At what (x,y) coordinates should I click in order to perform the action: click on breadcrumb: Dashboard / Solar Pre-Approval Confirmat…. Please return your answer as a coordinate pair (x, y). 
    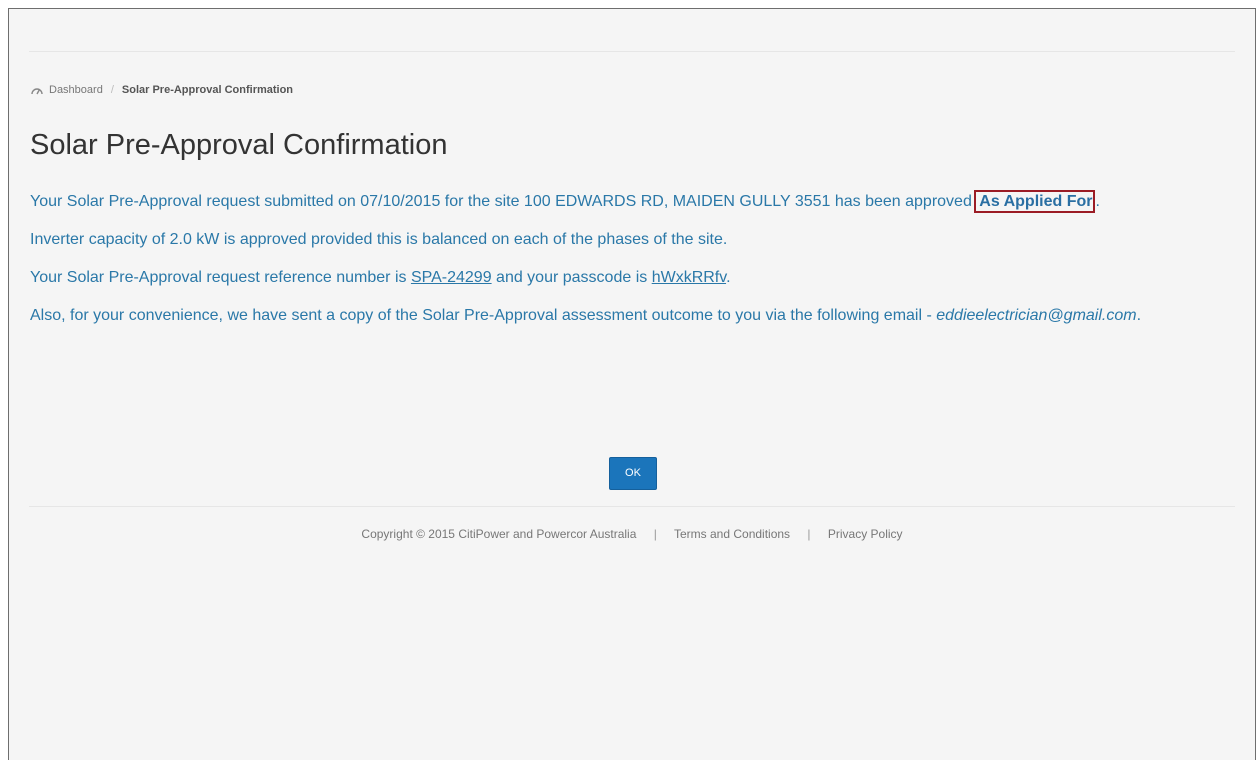
    Looking at the image, I should click on (162, 90).